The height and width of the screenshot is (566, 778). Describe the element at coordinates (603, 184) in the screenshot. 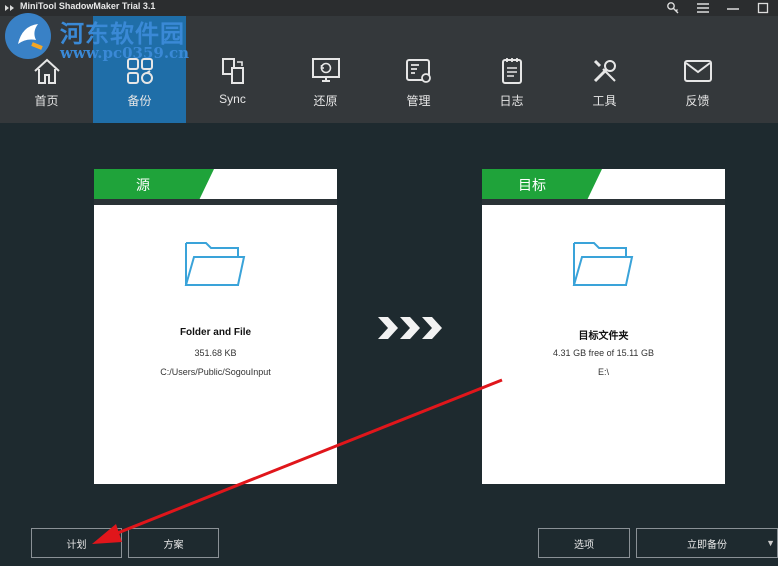

I see `destination-card-header: 目标` at that location.